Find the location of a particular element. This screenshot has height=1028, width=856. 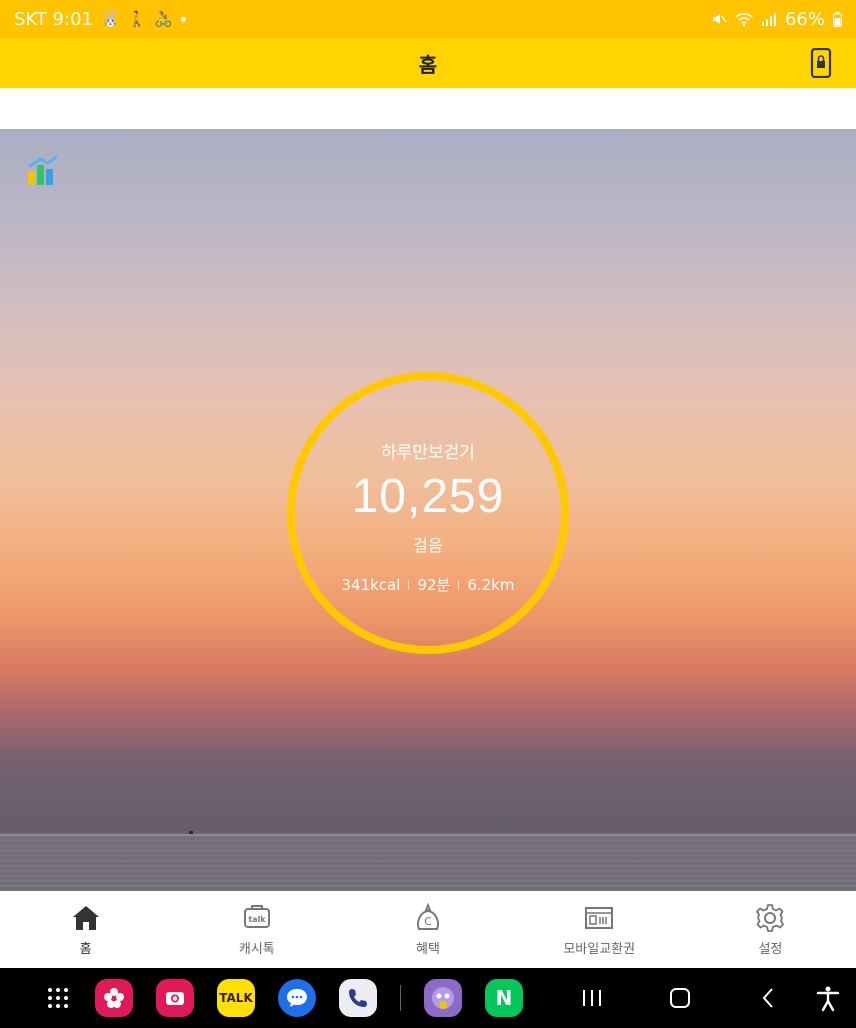

recent-apps-button is located at coordinates (592, 998).